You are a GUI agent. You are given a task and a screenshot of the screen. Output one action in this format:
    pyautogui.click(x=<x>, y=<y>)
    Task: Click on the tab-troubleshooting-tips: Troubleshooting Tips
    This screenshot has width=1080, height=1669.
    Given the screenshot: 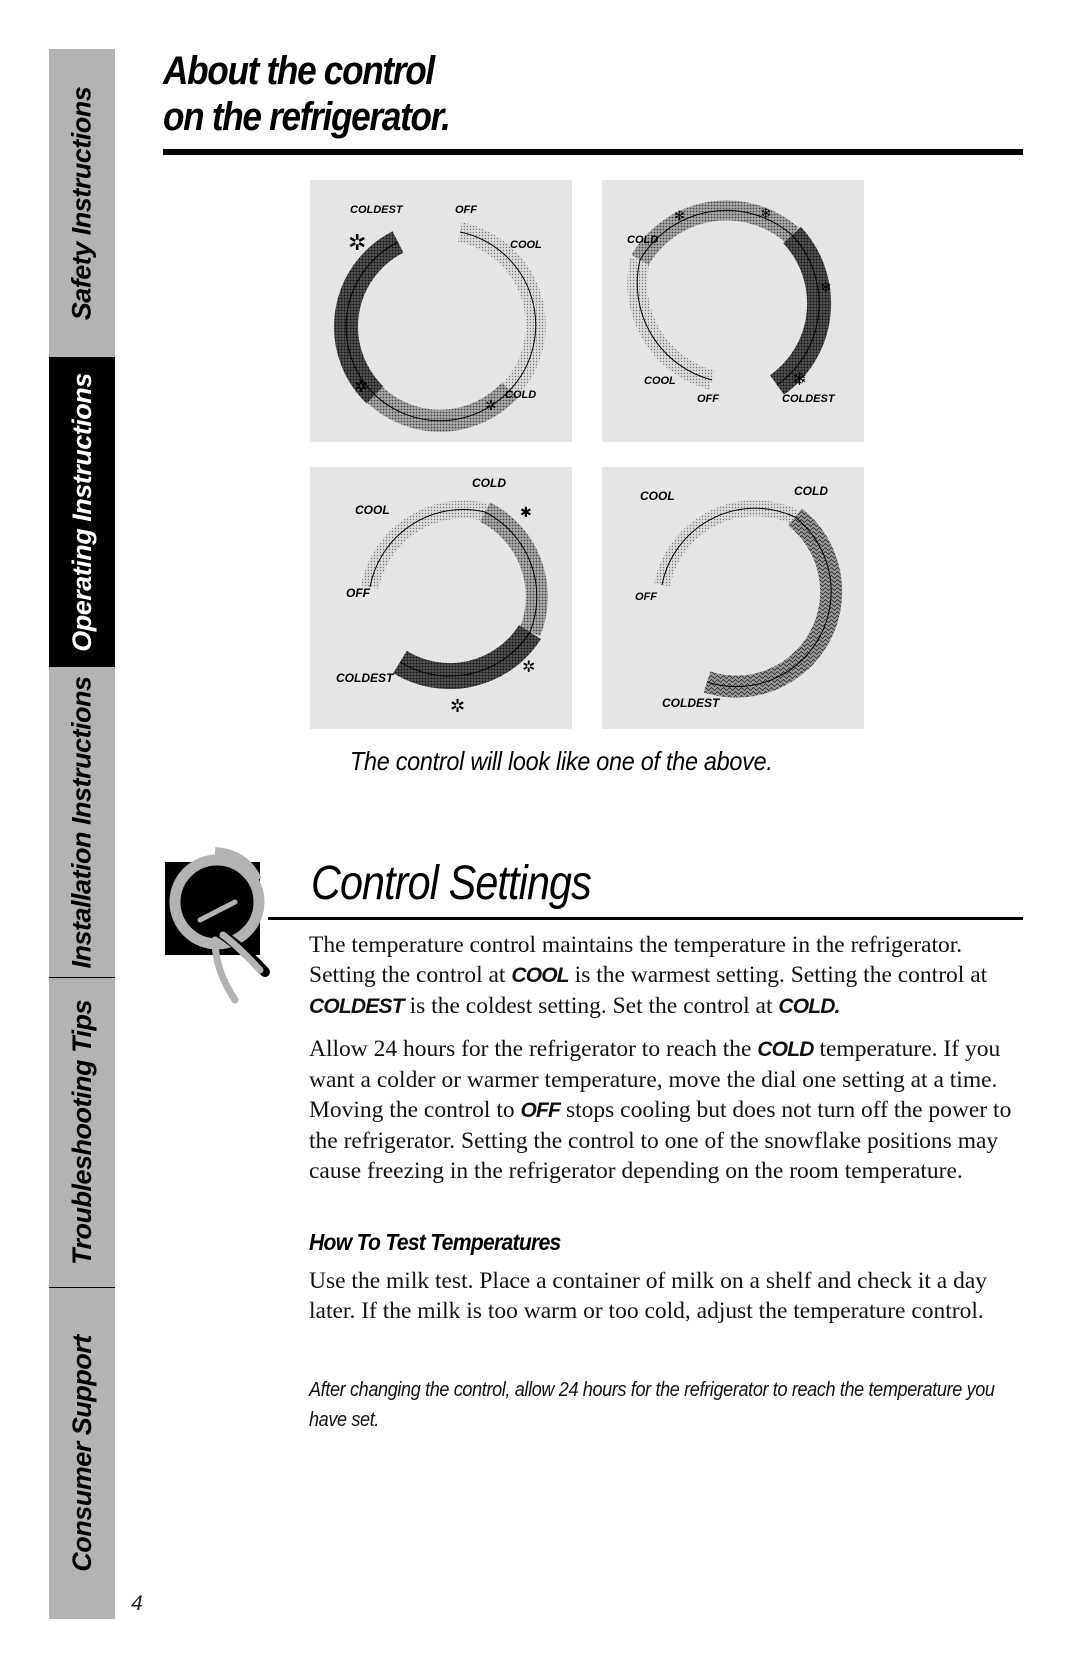 What is the action you would take?
    pyautogui.click(x=82, y=1132)
    